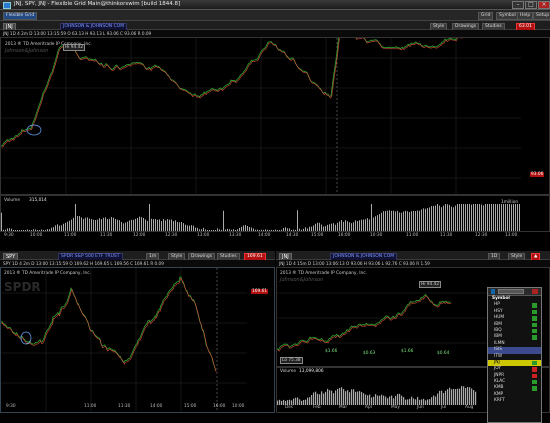 The height and width of the screenshot is (423, 550). Describe the element at coordinates (518, 5) in the screenshot. I see `minimize-button: –` at that location.